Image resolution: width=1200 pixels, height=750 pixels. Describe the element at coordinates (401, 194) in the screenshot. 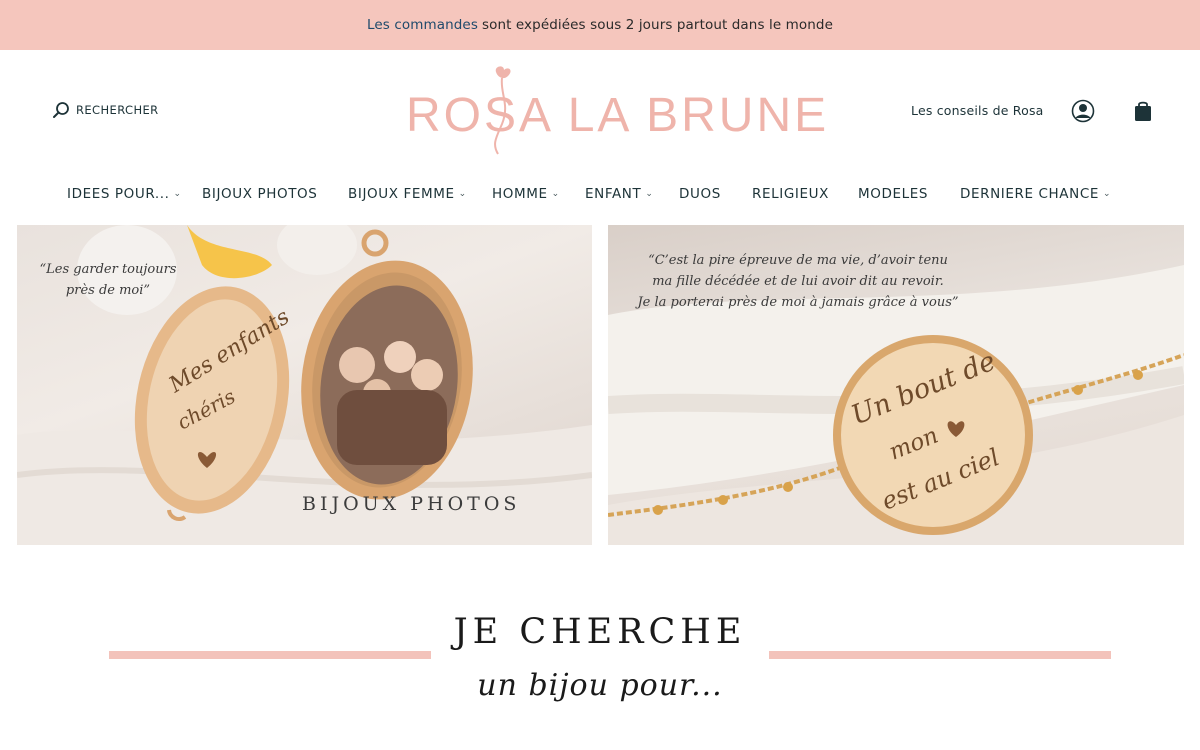

I see `nav-item-label: BIJOUX FEMME` at that location.